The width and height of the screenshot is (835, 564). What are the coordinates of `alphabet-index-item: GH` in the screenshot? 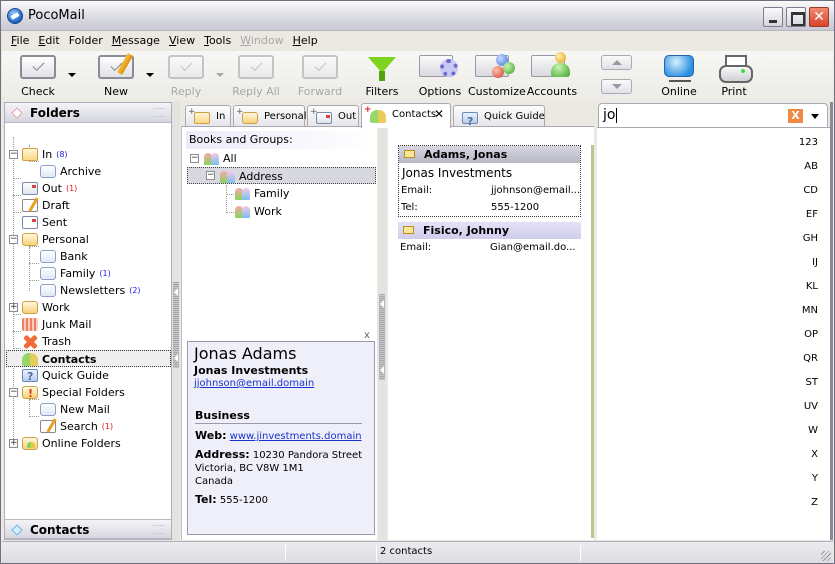 It's located at (810, 238).